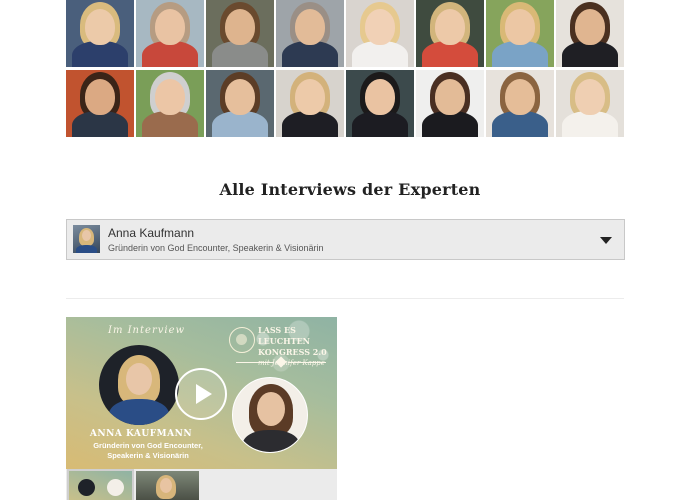  I want to click on expert-4-portrait, so click(310, 33).